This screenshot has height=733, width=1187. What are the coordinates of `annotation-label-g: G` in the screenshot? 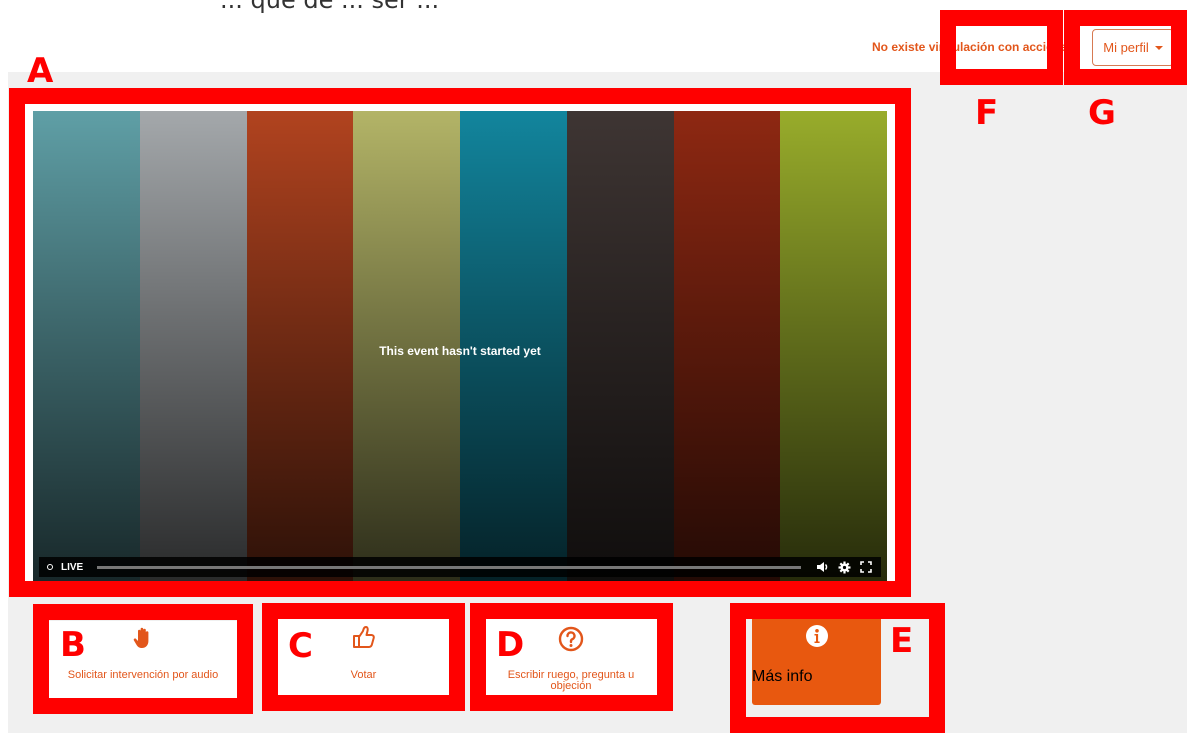 It's located at (1102, 113).